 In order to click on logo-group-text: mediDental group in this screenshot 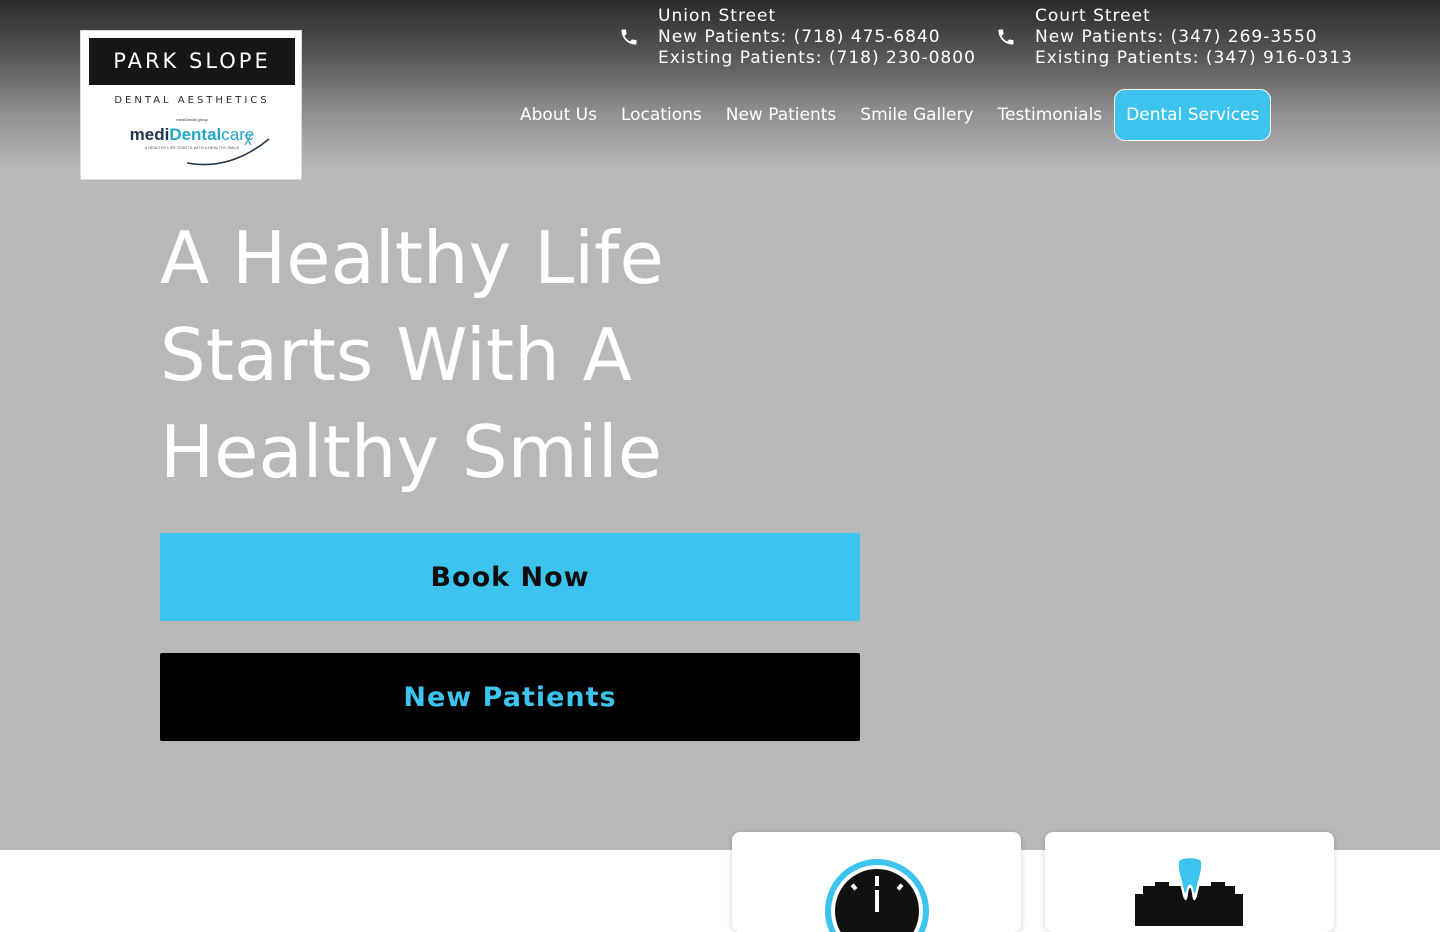, I will do `click(192, 119)`.